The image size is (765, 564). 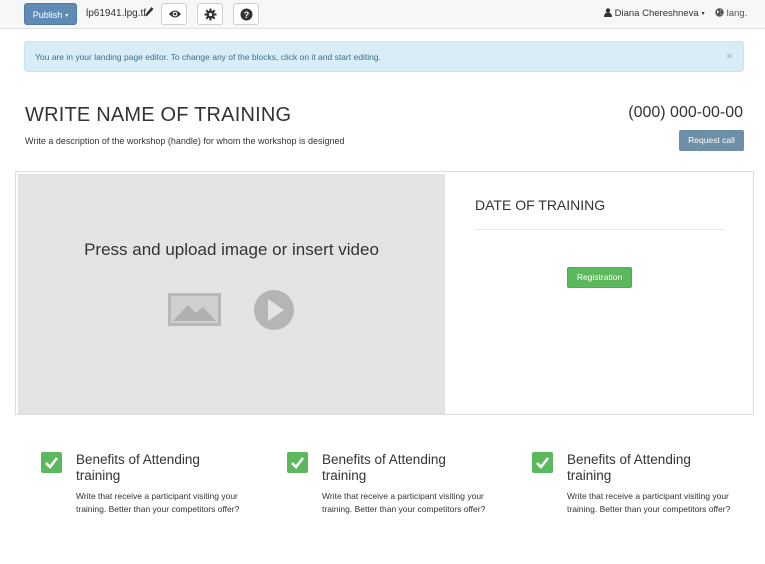 What do you see at coordinates (608, 12) in the screenshot?
I see `user-icon` at bounding box center [608, 12].